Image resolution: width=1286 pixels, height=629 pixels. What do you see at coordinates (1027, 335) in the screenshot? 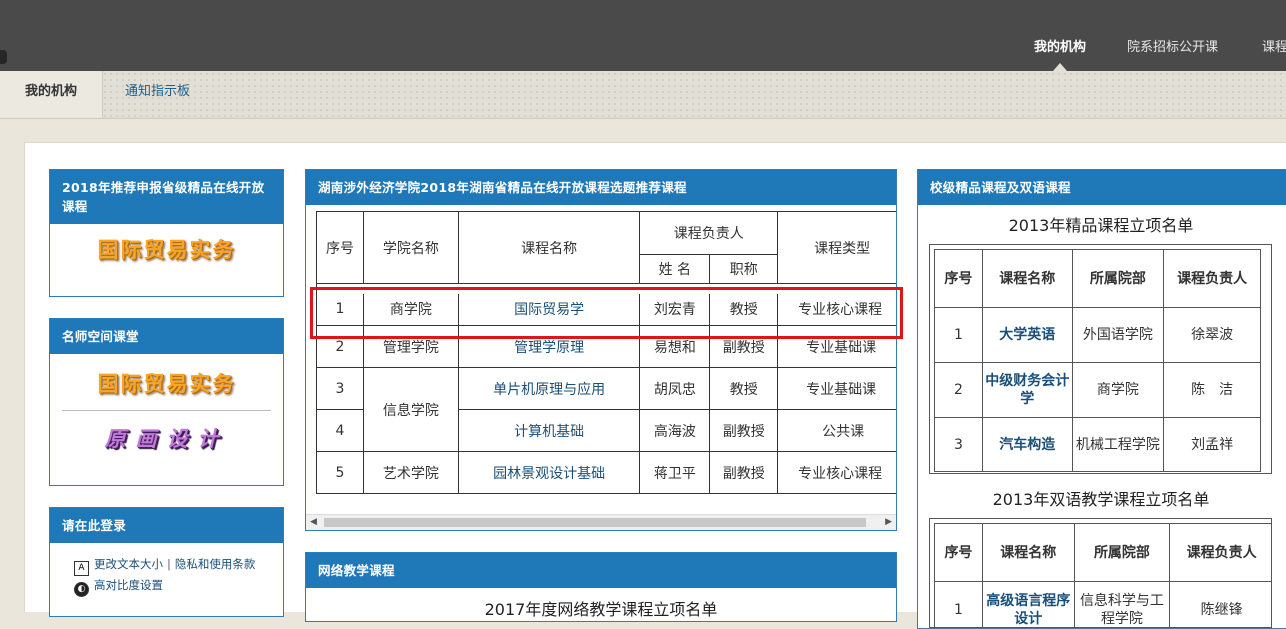
I see `course-link: 大学英语` at bounding box center [1027, 335].